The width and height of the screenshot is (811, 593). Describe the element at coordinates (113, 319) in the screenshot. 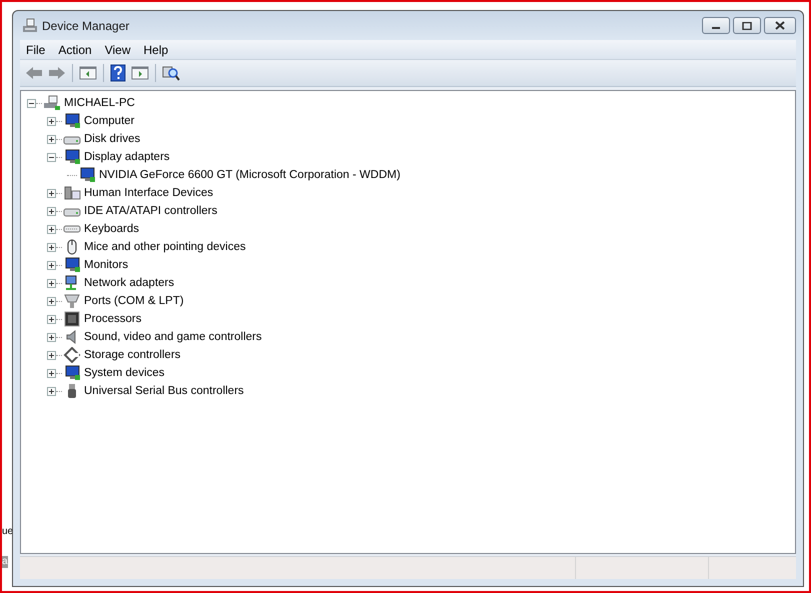

I see `tree-item-label: Processors` at that location.